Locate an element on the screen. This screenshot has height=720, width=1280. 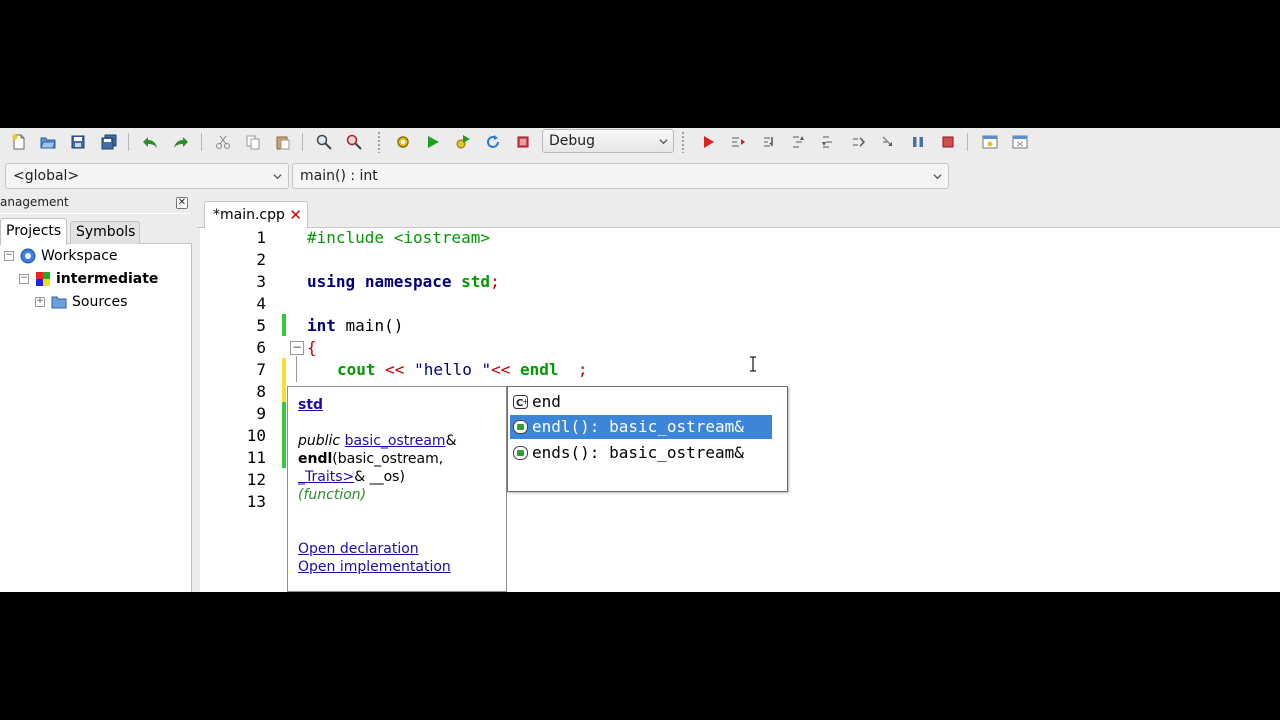
project-icon is located at coordinates (43, 279).